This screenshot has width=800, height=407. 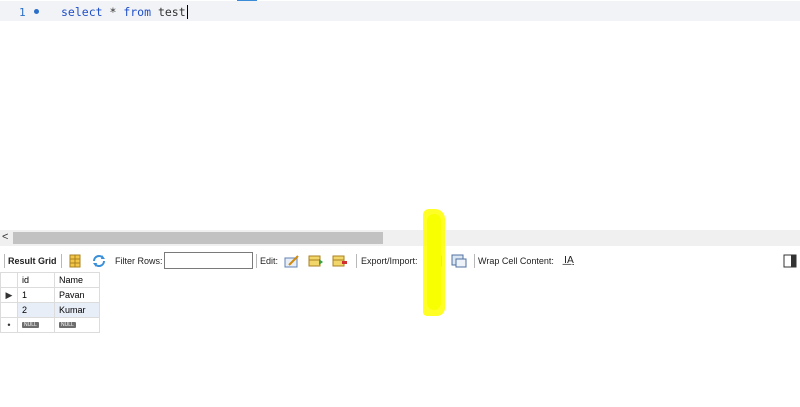 What do you see at coordinates (292, 261) in the screenshot?
I see `edit-row-icon` at bounding box center [292, 261].